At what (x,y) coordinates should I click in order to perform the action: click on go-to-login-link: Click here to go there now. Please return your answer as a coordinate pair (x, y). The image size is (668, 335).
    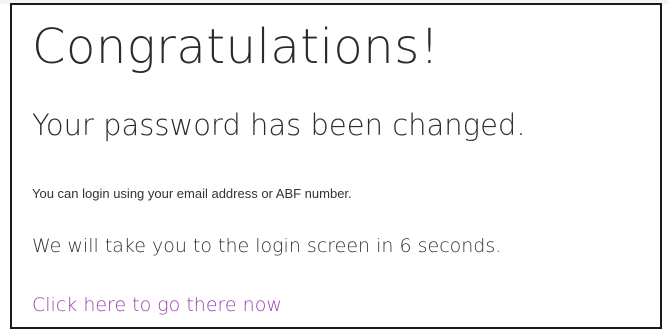
    Looking at the image, I should click on (157, 305).